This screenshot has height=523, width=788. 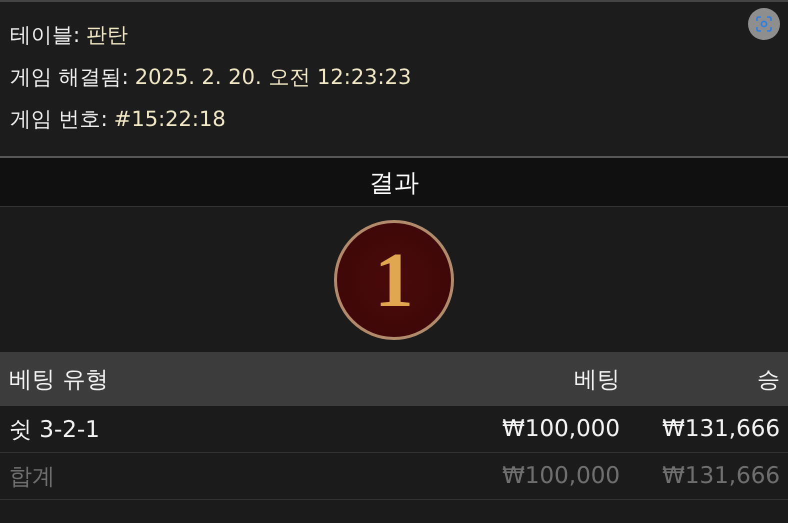 I want to click on table-cell-text: 쉿 3-2-1, so click(x=55, y=430).